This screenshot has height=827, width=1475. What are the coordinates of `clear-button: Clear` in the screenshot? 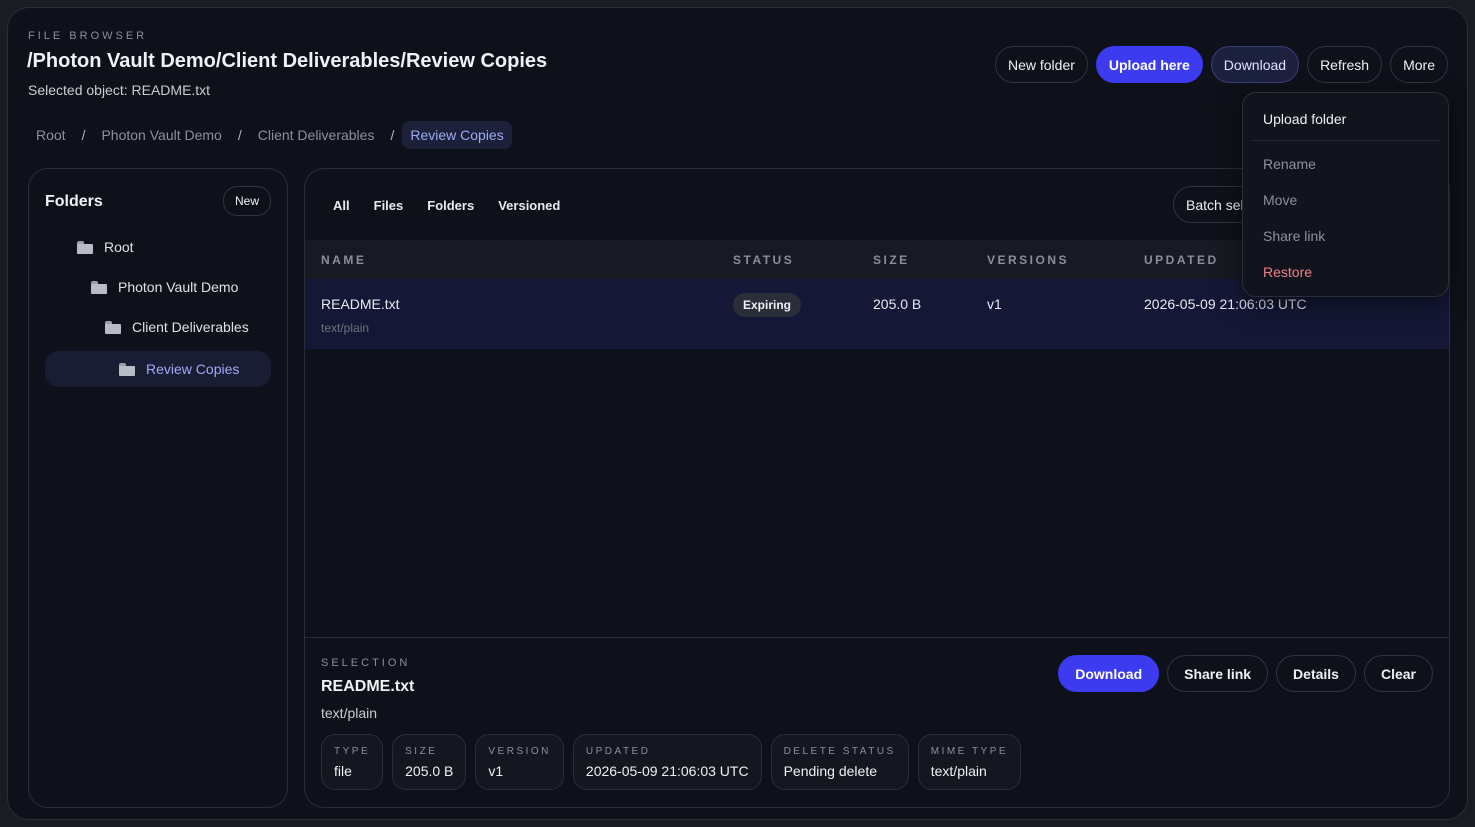 It's located at (1398, 673).